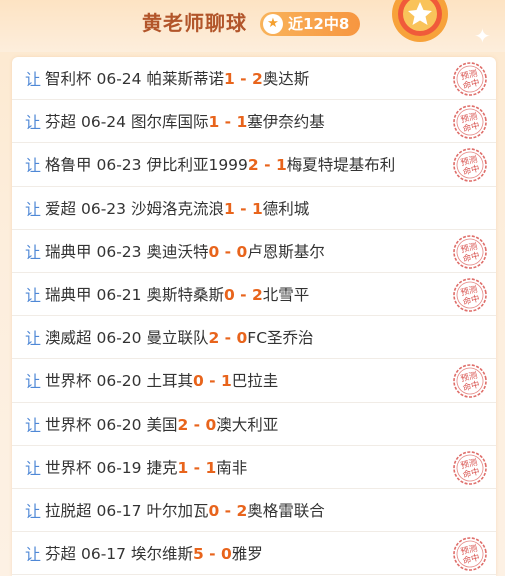 Image resolution: width=505 pixels, height=576 pixels. Describe the element at coordinates (273, 24) in the screenshot. I see `star-icon: ★` at that location.